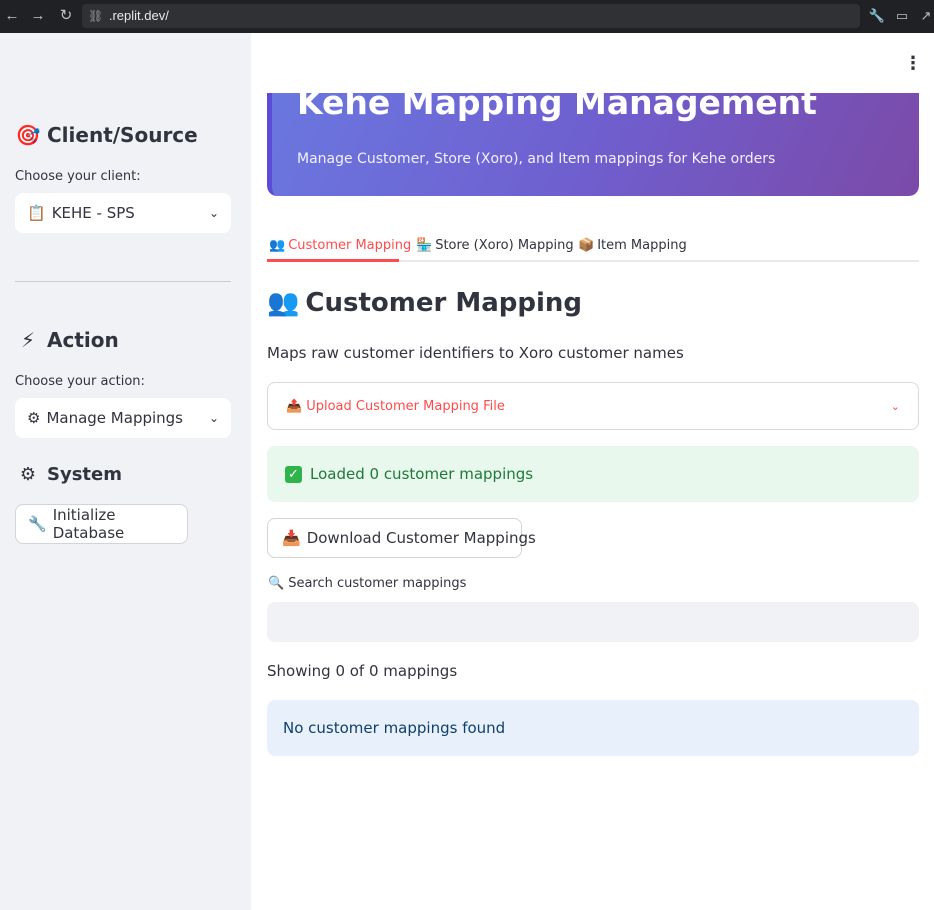  Describe the element at coordinates (36, 213) in the screenshot. I see `clipboard-icon: 📋` at that location.